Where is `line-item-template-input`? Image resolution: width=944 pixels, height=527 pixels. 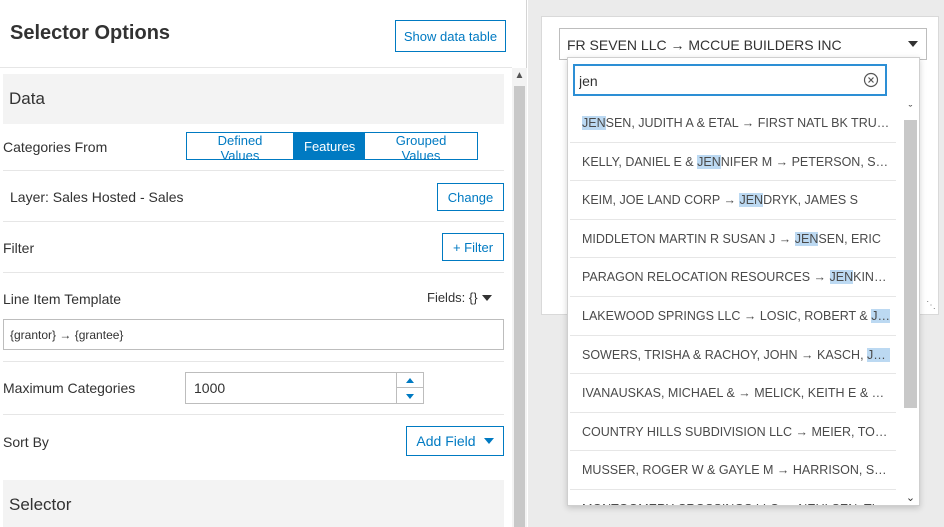
line-item-template-input is located at coordinates (253, 334).